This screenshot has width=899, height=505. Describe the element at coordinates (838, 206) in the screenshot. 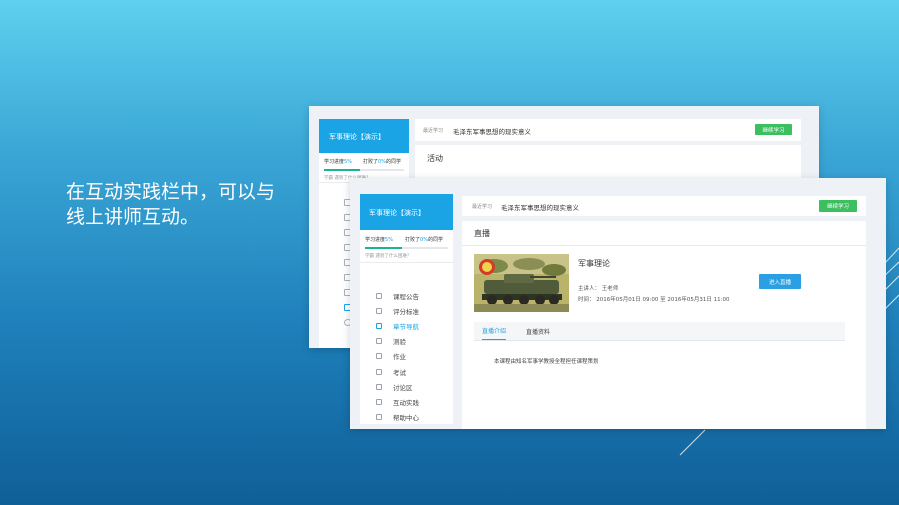

I see `front-continue-button: 继续学习` at that location.